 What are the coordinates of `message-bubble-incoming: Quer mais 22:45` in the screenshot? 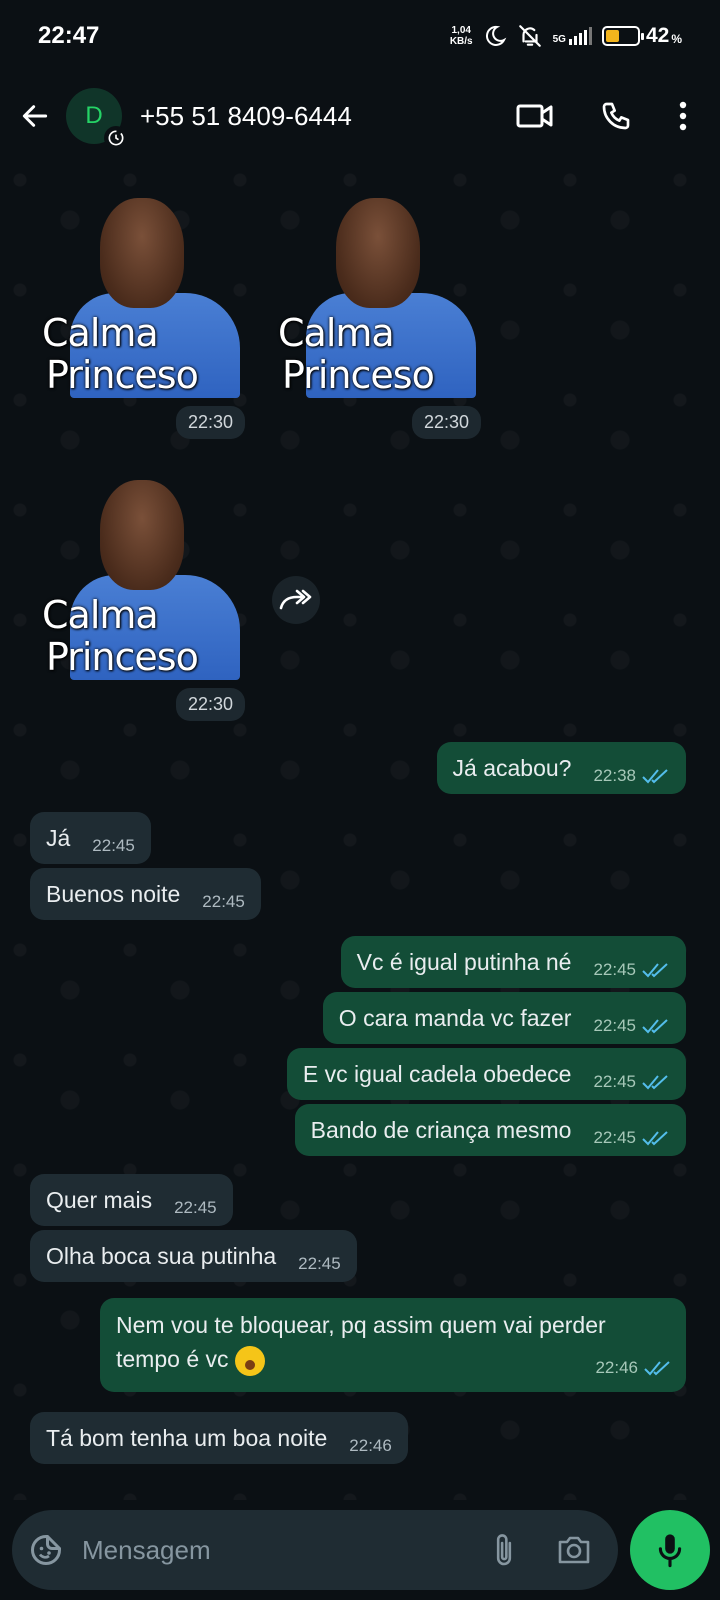 It's located at (131, 1200).